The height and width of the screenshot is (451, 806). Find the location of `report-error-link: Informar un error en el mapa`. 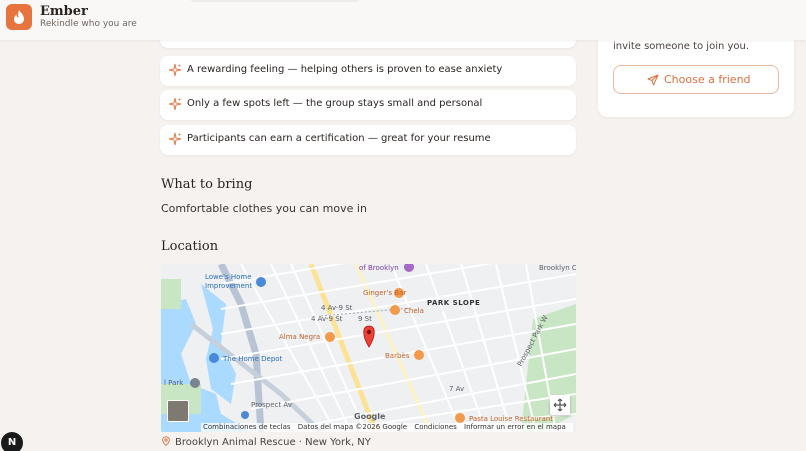

report-error-link: Informar un error en el mapa is located at coordinates (515, 427).